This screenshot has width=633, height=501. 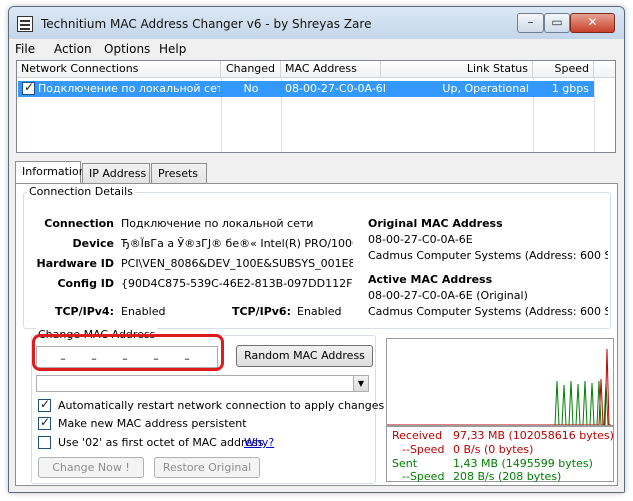 I want to click on sent-speed-value: 208 B/s (208 bytes), so click(x=507, y=476).